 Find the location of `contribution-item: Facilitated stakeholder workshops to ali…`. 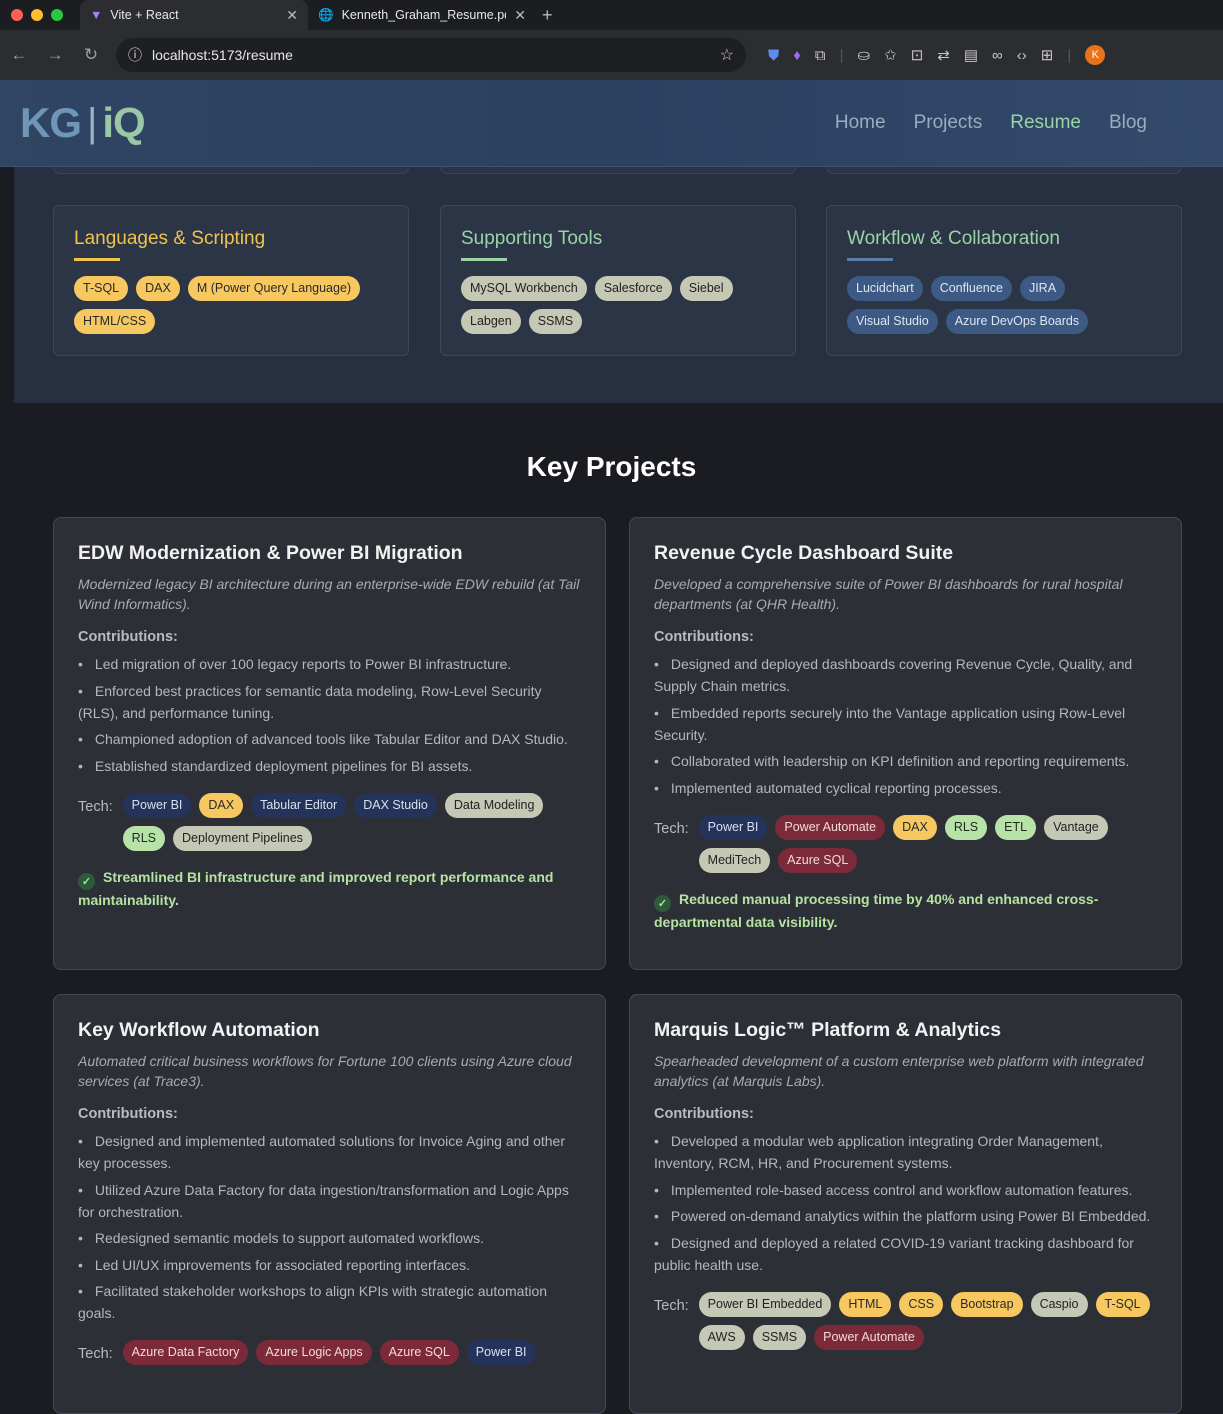

contribution-item: Facilitated stakeholder workshops to ali… is located at coordinates (329, 1302).